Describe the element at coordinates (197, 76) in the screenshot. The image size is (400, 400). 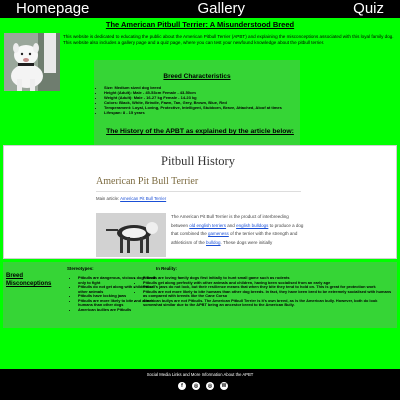
I see `characteristics-heading: Breed Characteristics` at that location.